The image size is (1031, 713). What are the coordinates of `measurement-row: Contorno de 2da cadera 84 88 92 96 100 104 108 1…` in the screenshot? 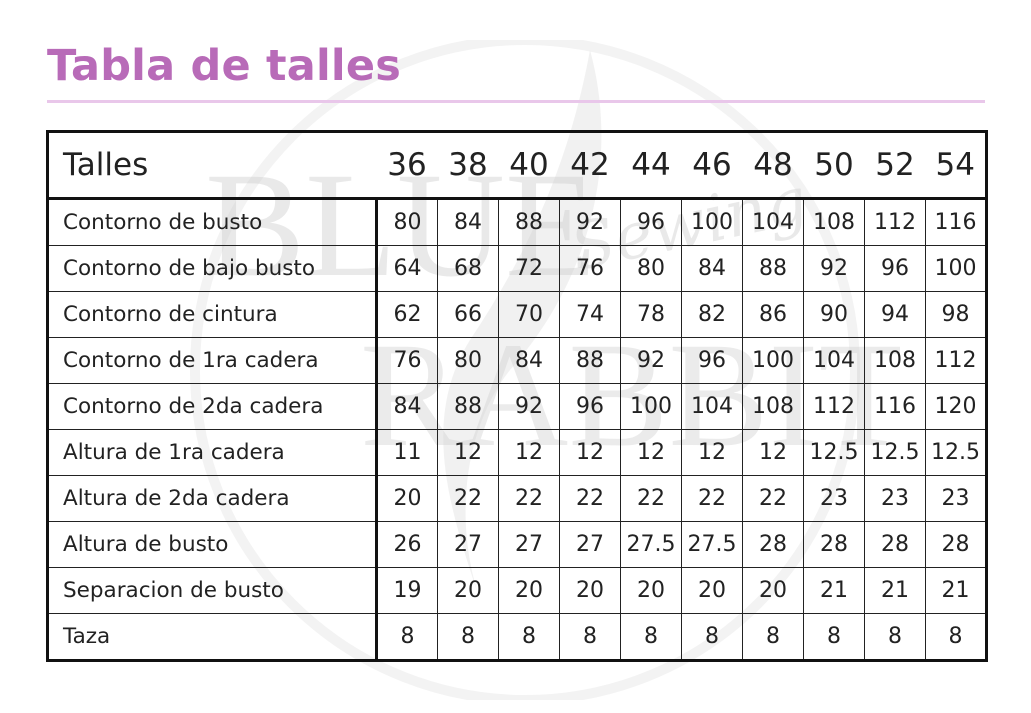 It's located at (517, 406).